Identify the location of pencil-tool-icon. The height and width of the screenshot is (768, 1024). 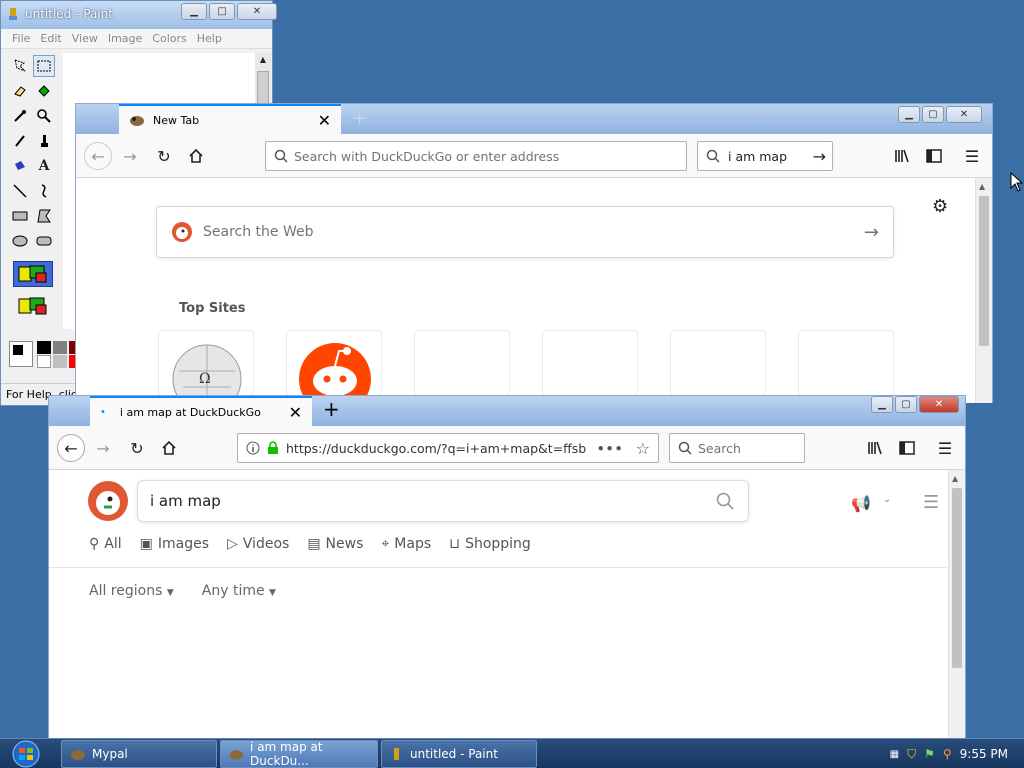
(20, 141).